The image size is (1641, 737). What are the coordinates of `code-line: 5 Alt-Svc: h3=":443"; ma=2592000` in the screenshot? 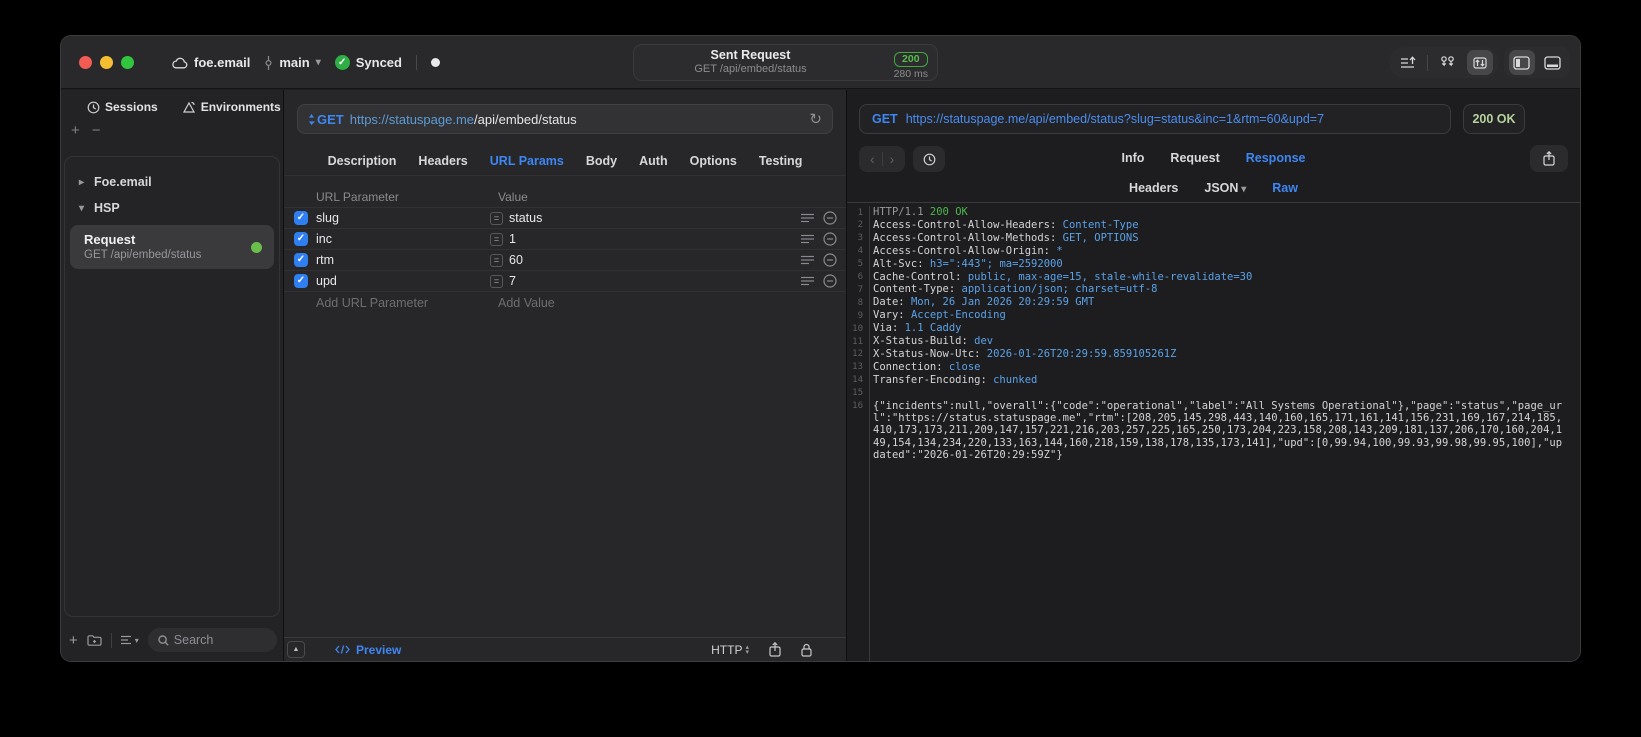 It's located at (1213, 264).